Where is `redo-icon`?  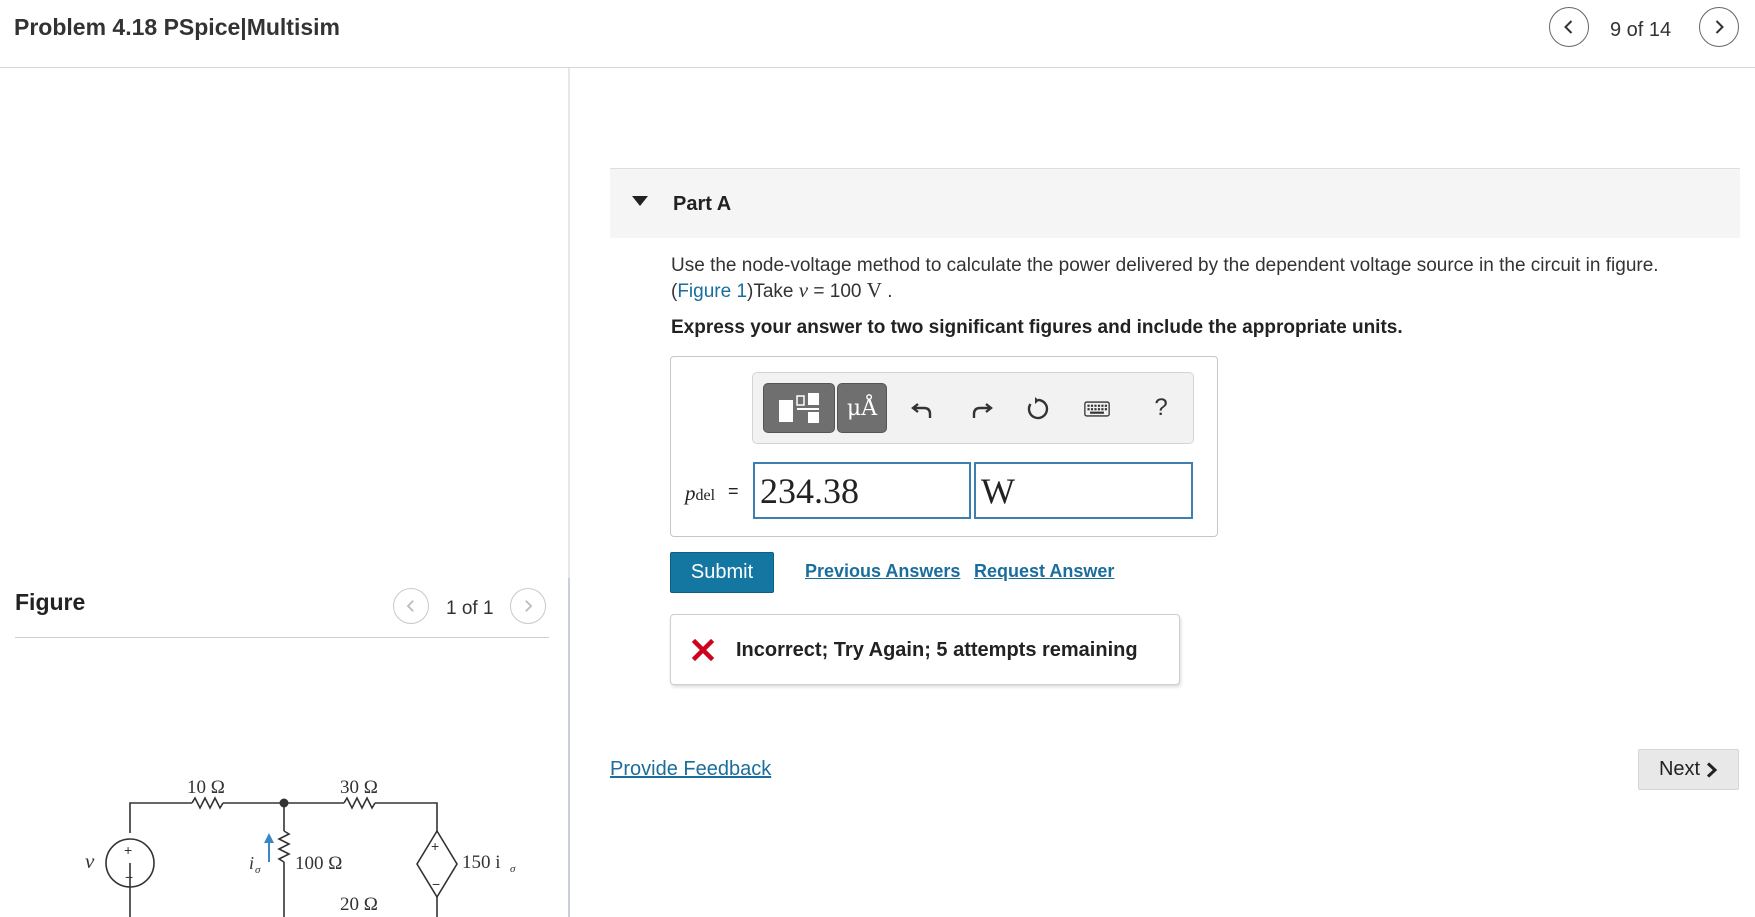
redo-icon is located at coordinates (982, 410).